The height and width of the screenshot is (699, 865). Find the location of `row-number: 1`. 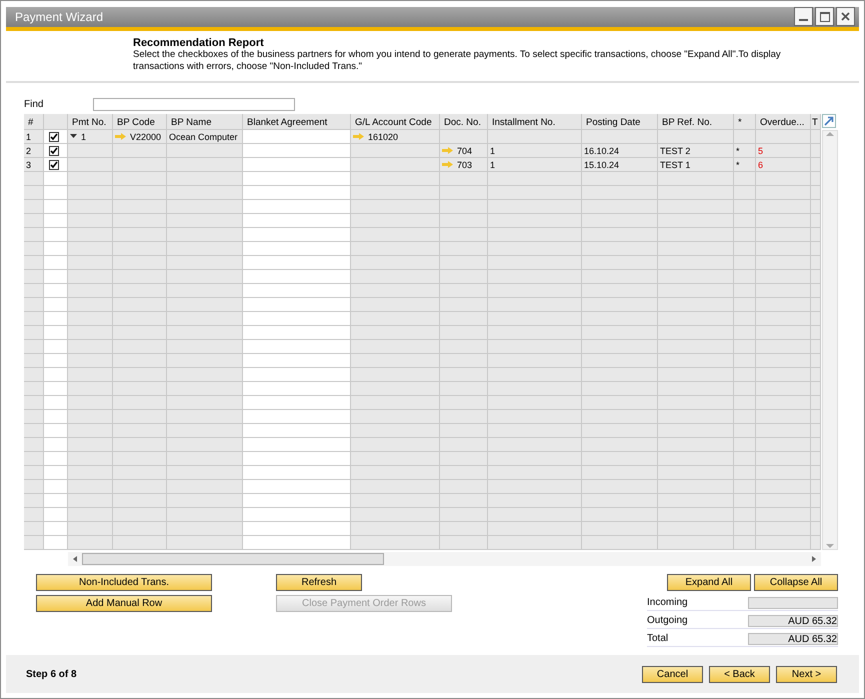

row-number: 1 is located at coordinates (29, 137).